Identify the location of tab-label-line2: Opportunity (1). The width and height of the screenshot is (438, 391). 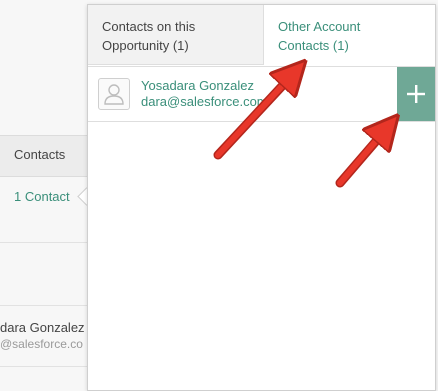
(145, 45).